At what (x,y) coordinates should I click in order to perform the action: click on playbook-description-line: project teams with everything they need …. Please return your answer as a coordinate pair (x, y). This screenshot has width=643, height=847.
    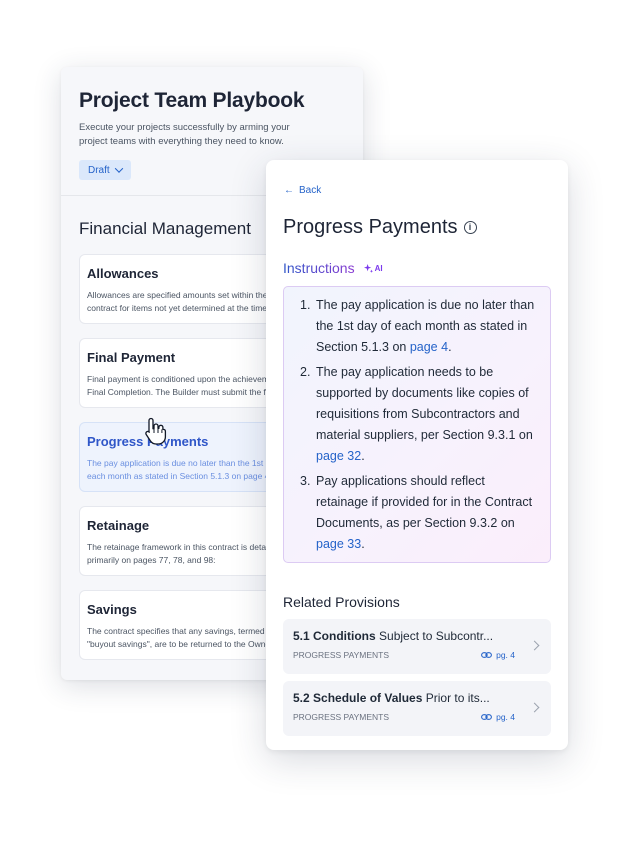
    Looking at the image, I should click on (181, 141).